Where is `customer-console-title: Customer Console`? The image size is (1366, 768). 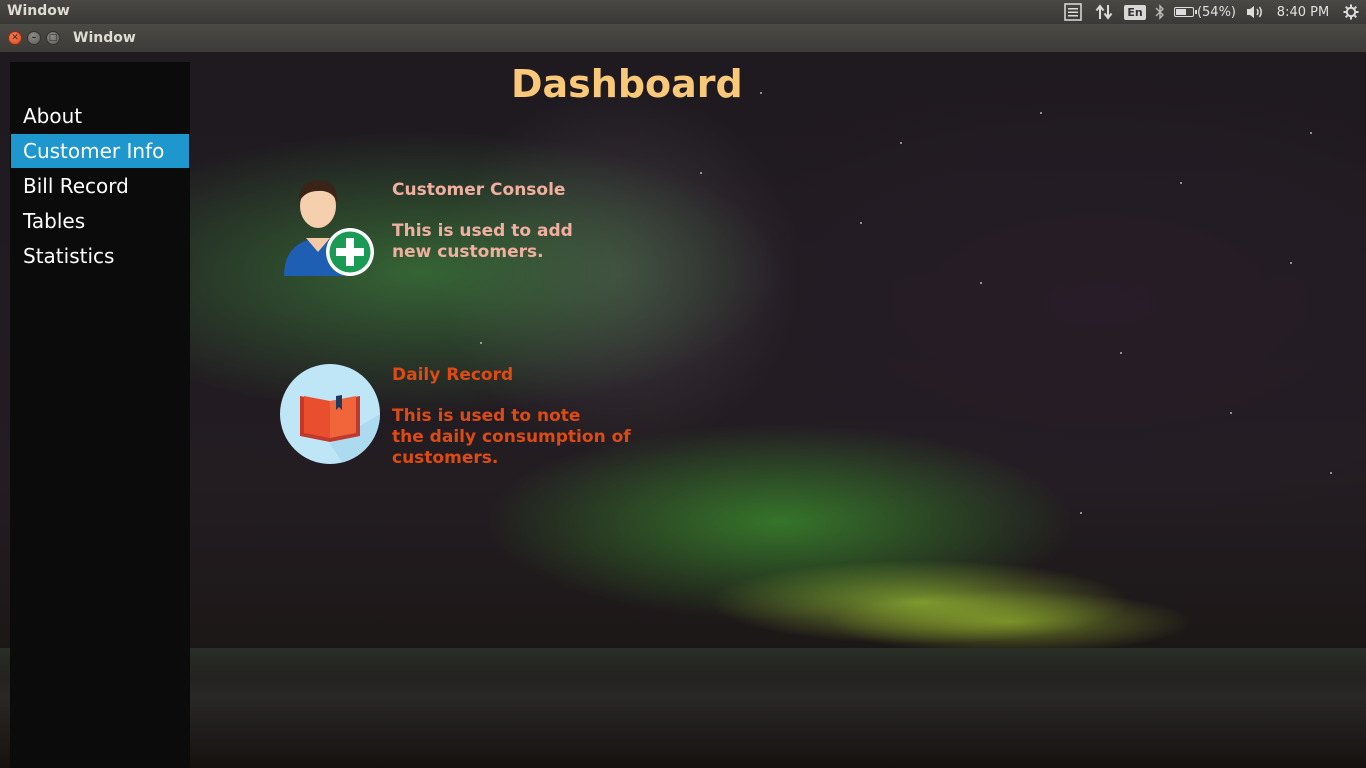
customer-console-title: Customer Console is located at coordinates (478, 190).